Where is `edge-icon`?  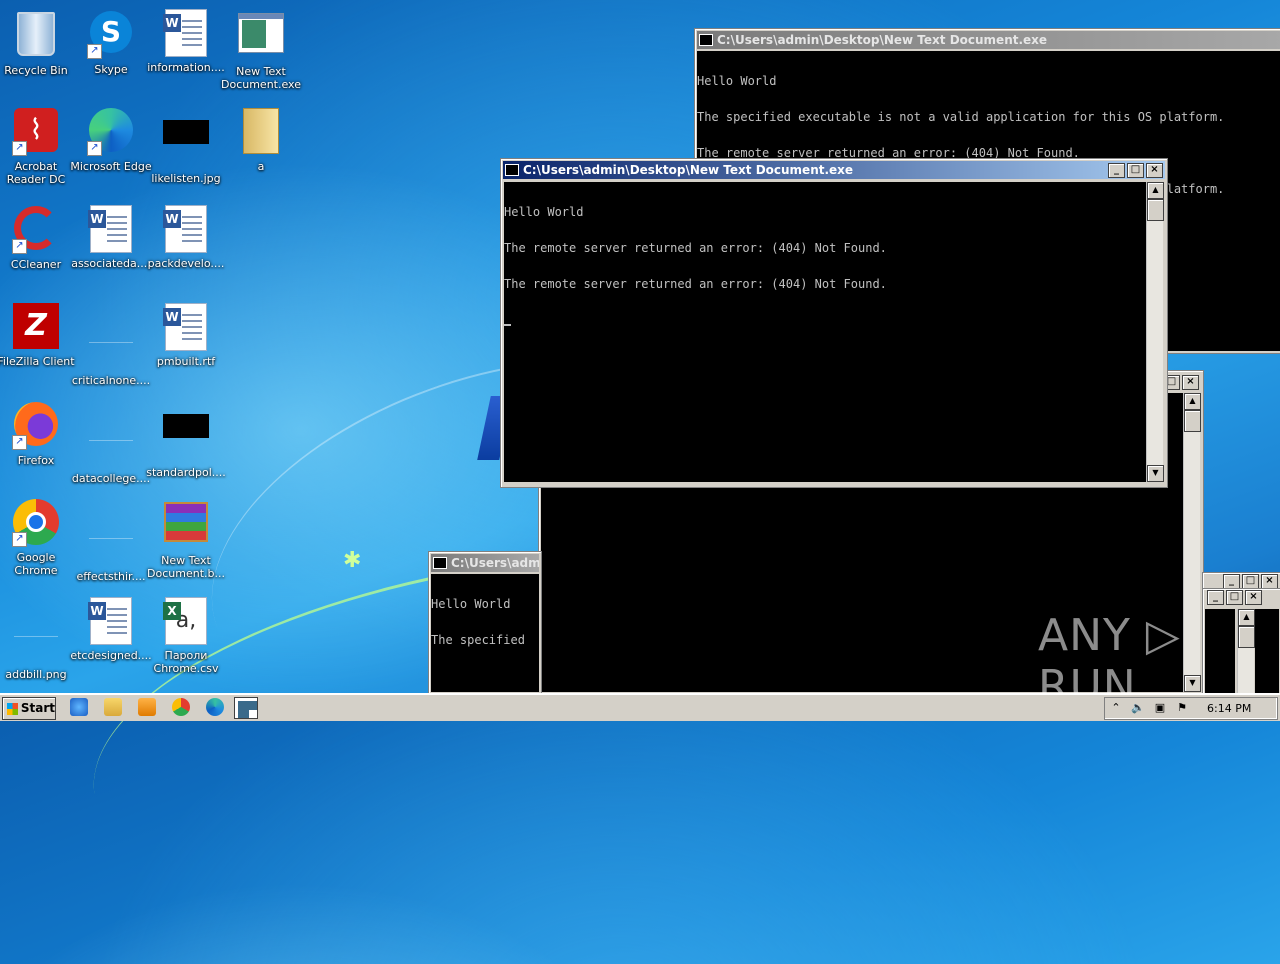 edge-icon is located at coordinates (215, 707).